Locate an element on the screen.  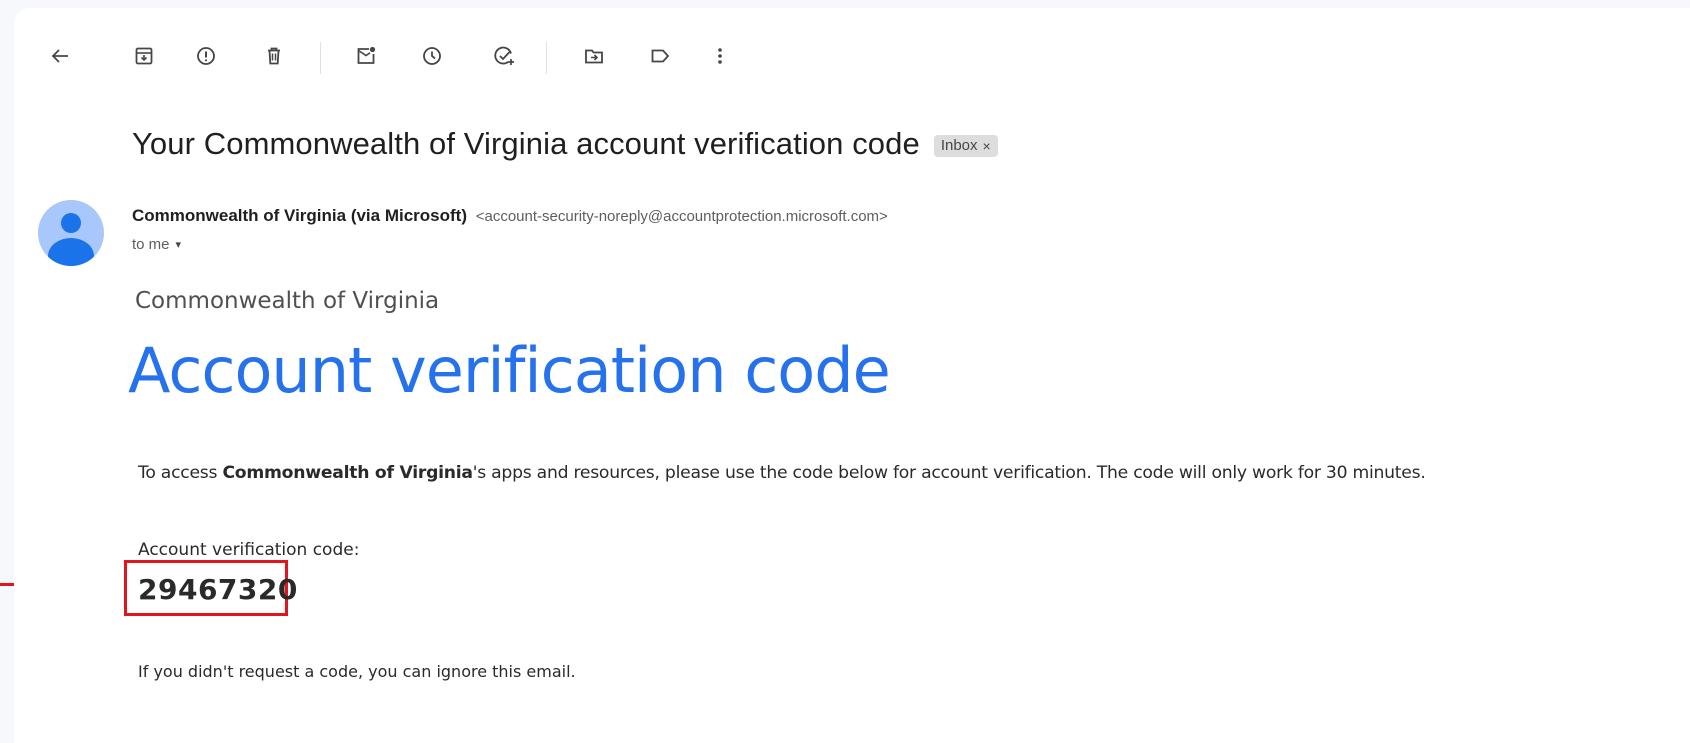
code-label: Account verification code: is located at coordinates (249, 550).